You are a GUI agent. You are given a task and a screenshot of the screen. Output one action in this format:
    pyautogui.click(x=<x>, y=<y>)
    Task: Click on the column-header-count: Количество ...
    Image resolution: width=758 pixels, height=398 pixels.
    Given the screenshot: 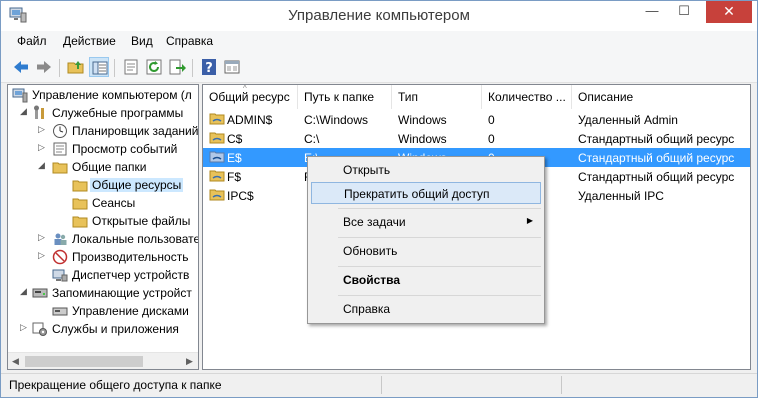 What is the action you would take?
    pyautogui.click(x=527, y=97)
    